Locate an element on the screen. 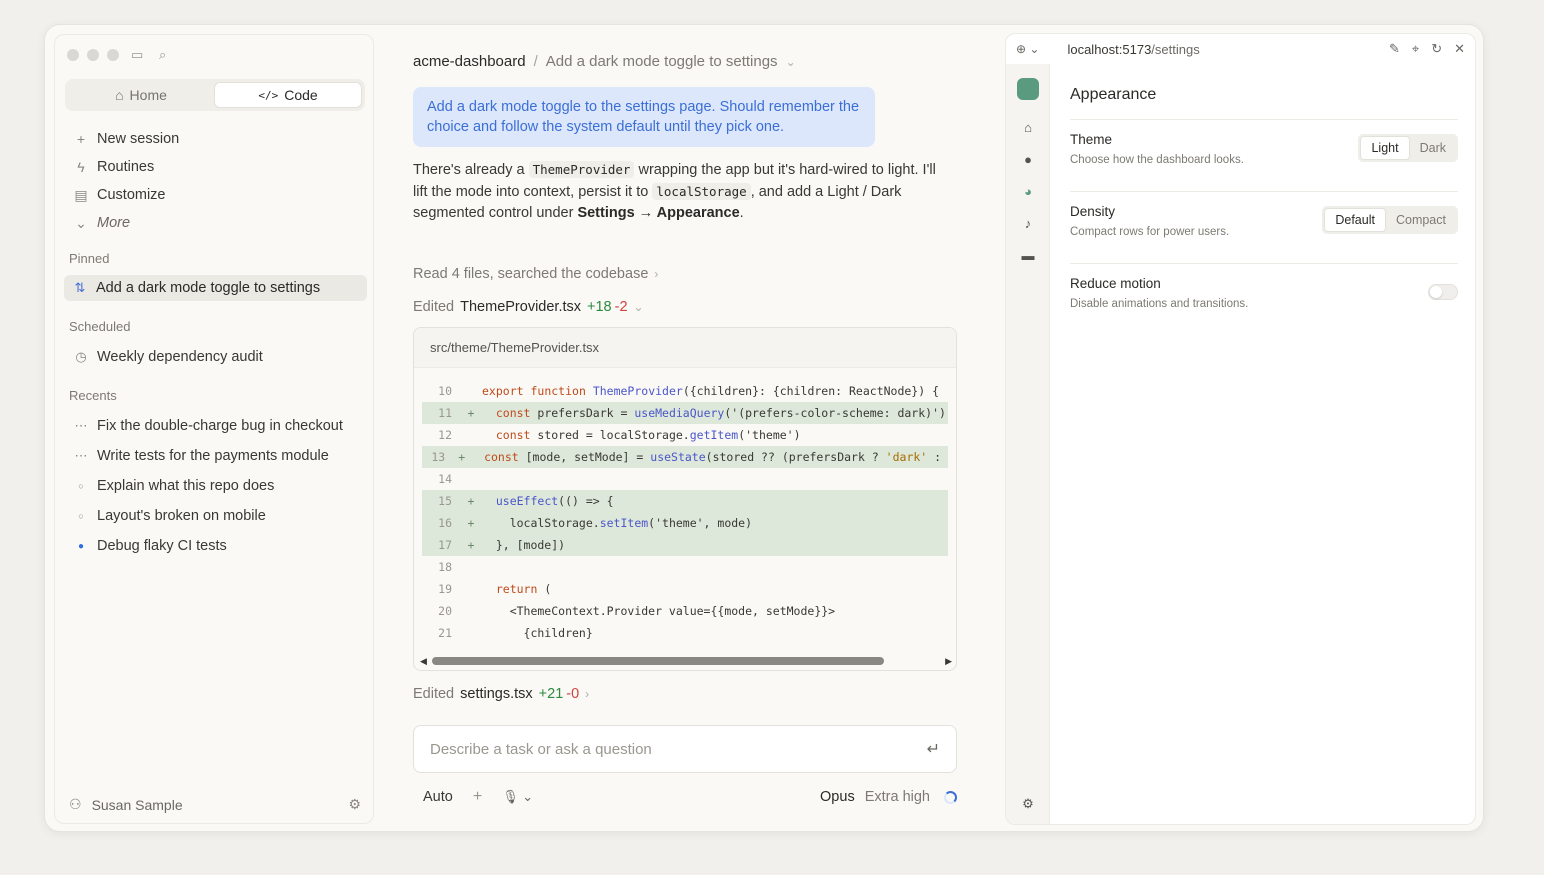 The image size is (1544, 875). activity-edit: Edited ThemeProvider.tsx +18 -2 ⌄ is located at coordinates (528, 307).